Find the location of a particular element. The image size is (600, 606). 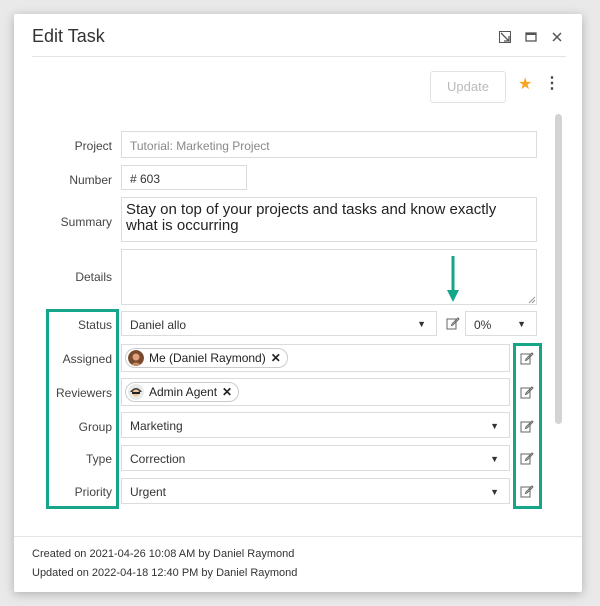

dialog-title: Edit Task is located at coordinates (68, 36).